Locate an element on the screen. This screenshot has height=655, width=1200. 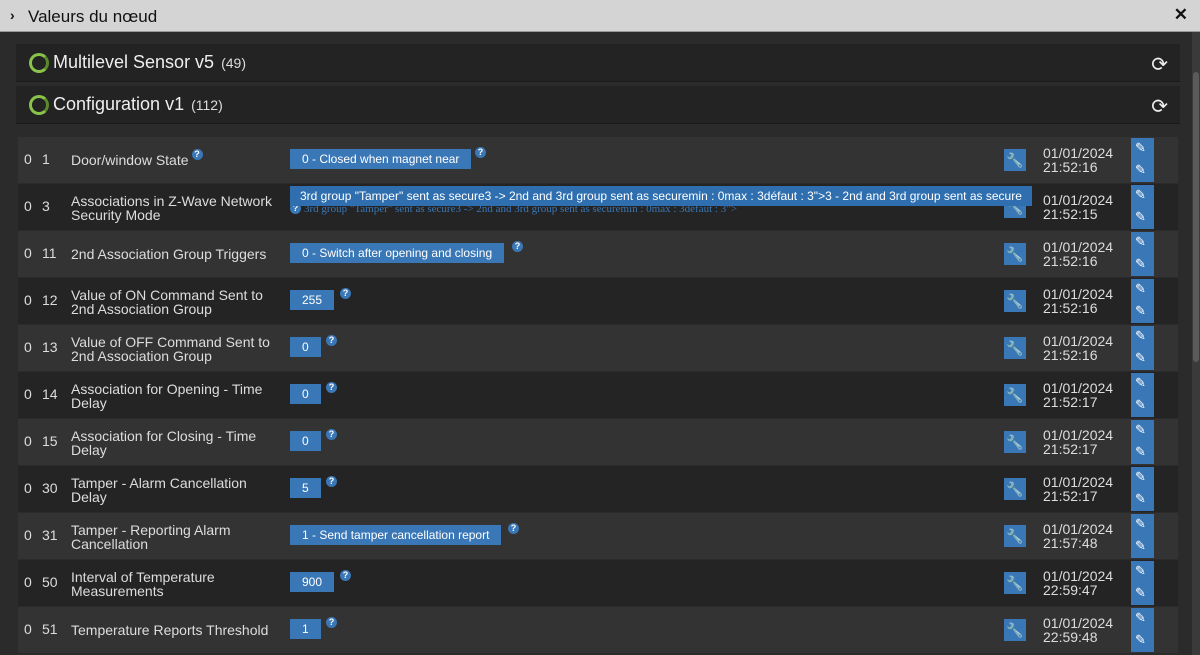
param-name: Temperature Reports Threshold is located at coordinates (170, 630).